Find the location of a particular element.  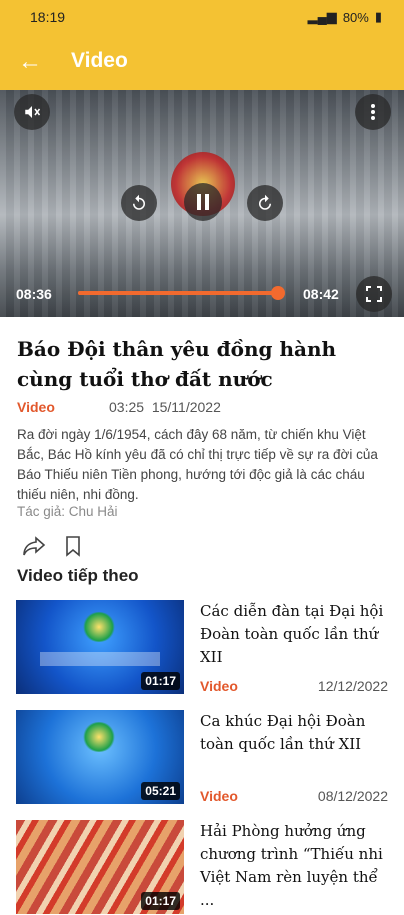

article-datetime: 03:25 15/11/2022 is located at coordinates (209, 407).